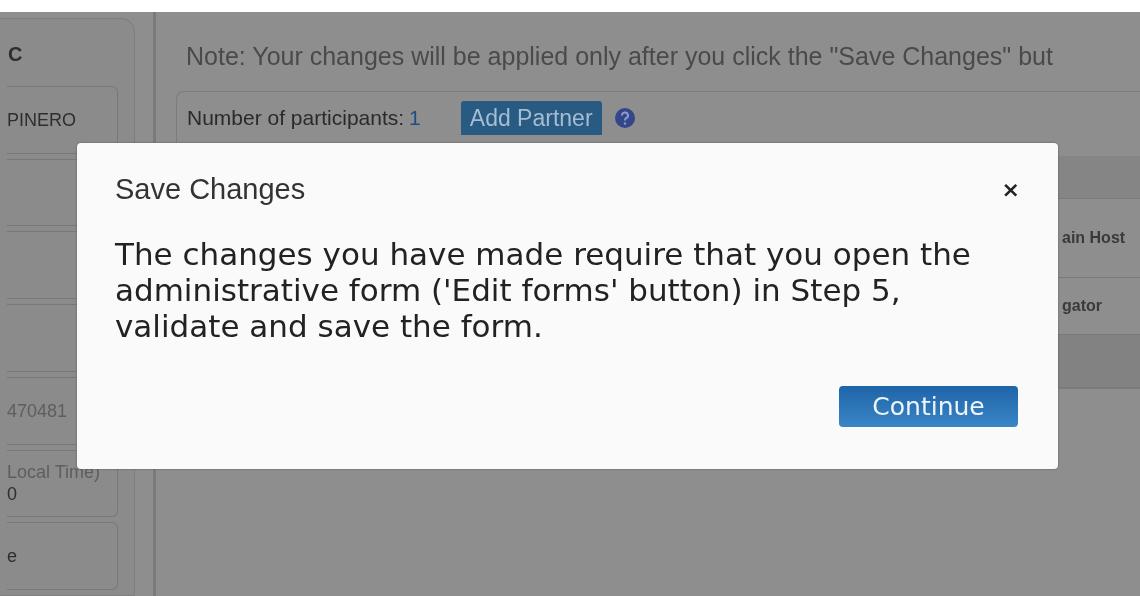  Describe the element at coordinates (1010, 189) in the screenshot. I see `close-button: ×` at that location.